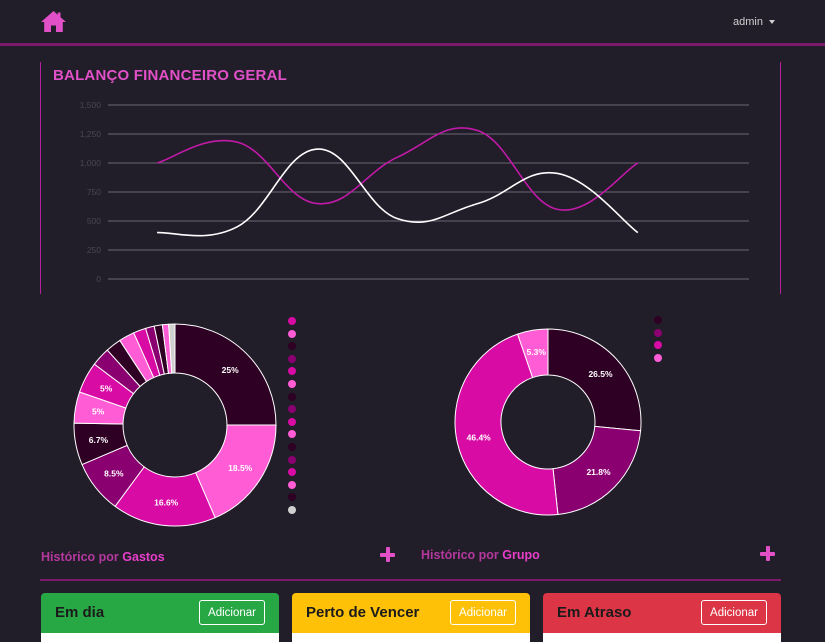  I want to click on section-divider, so click(410, 580).